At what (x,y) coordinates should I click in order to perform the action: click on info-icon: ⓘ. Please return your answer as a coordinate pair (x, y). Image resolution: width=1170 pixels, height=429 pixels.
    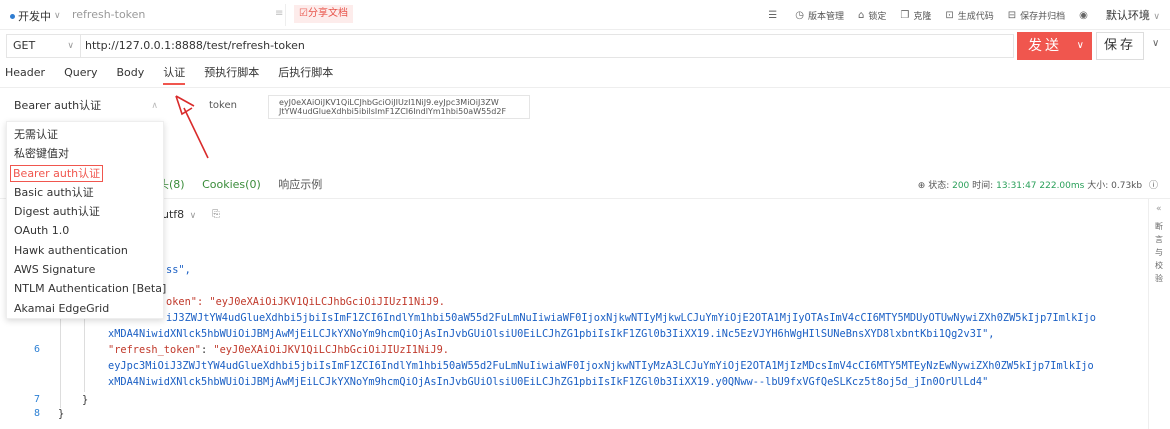
    Looking at the image, I should click on (1153, 186).